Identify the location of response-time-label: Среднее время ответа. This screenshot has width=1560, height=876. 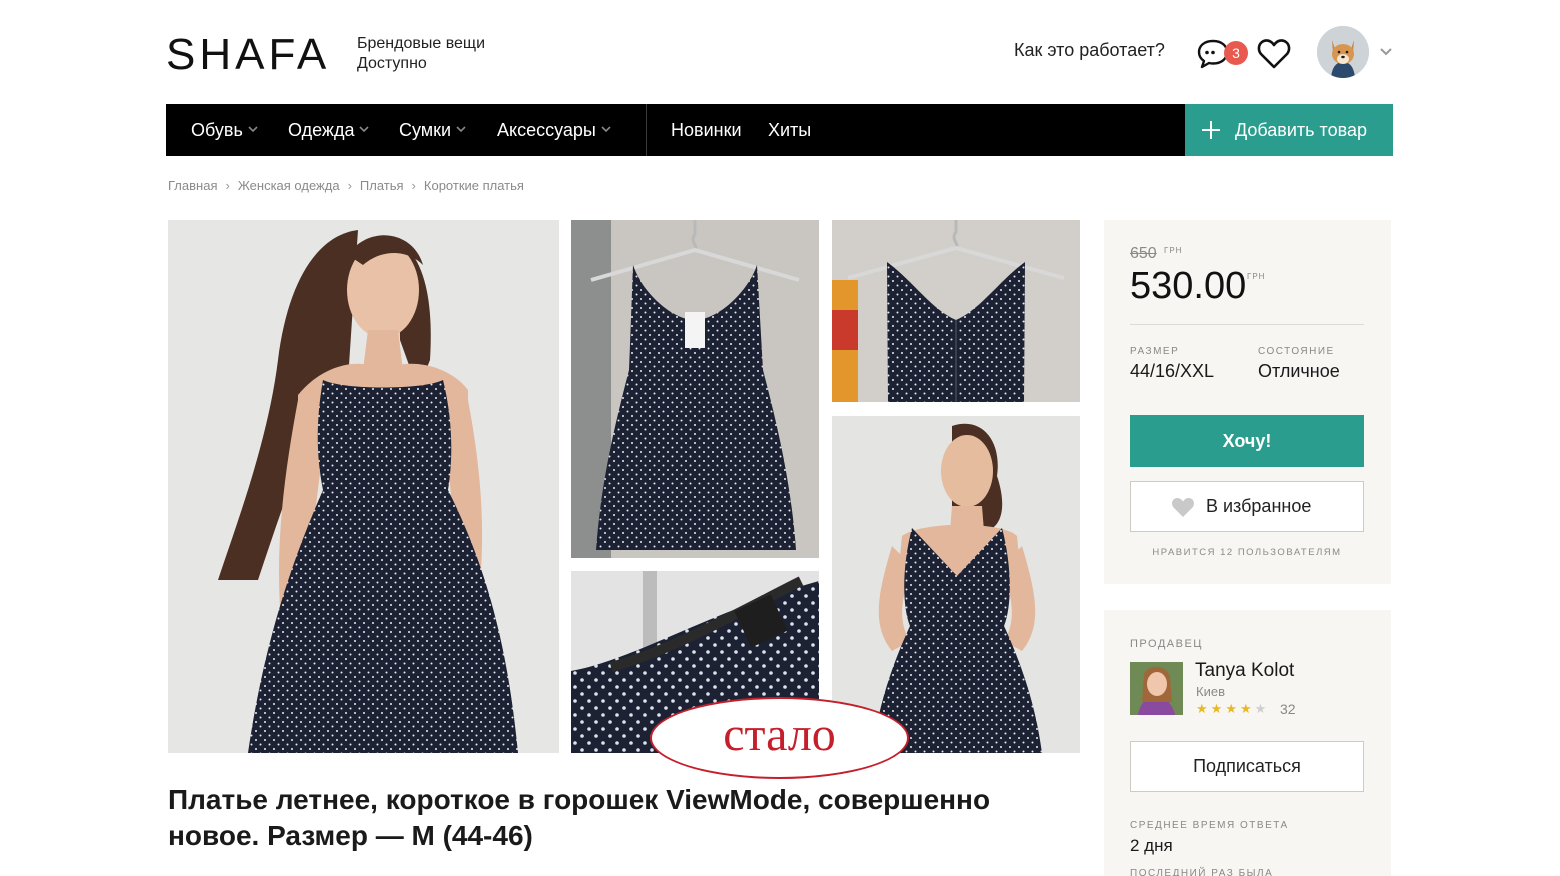
(1209, 825).